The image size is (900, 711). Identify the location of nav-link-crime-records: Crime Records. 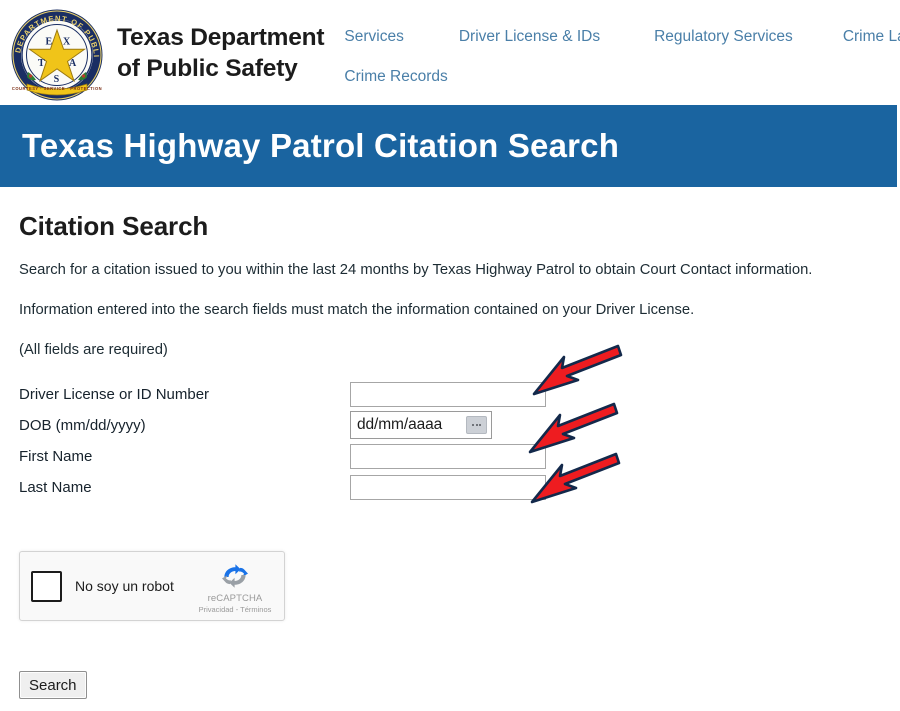
(395, 77).